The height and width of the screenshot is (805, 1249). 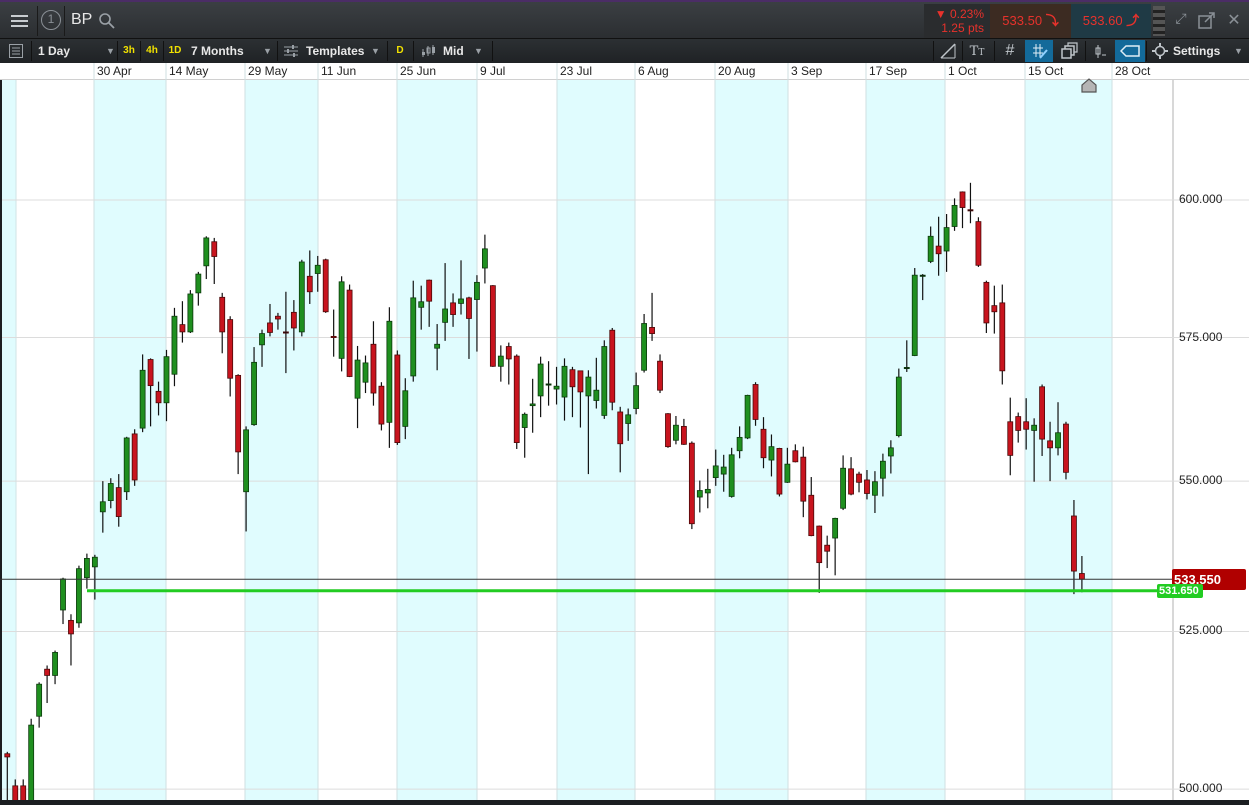 I want to click on indicator-icon, so click(x=1100, y=51).